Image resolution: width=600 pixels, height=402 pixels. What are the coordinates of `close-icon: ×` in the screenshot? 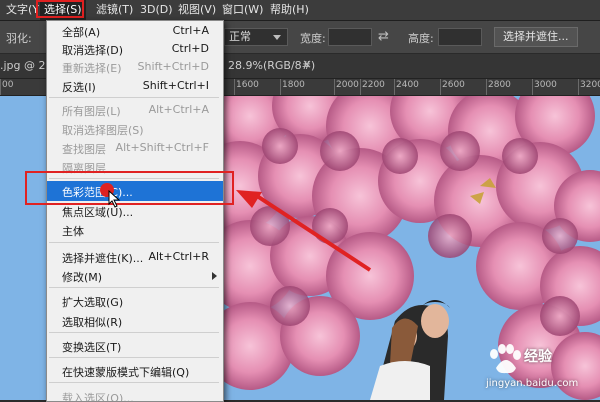 It's located at (307, 64).